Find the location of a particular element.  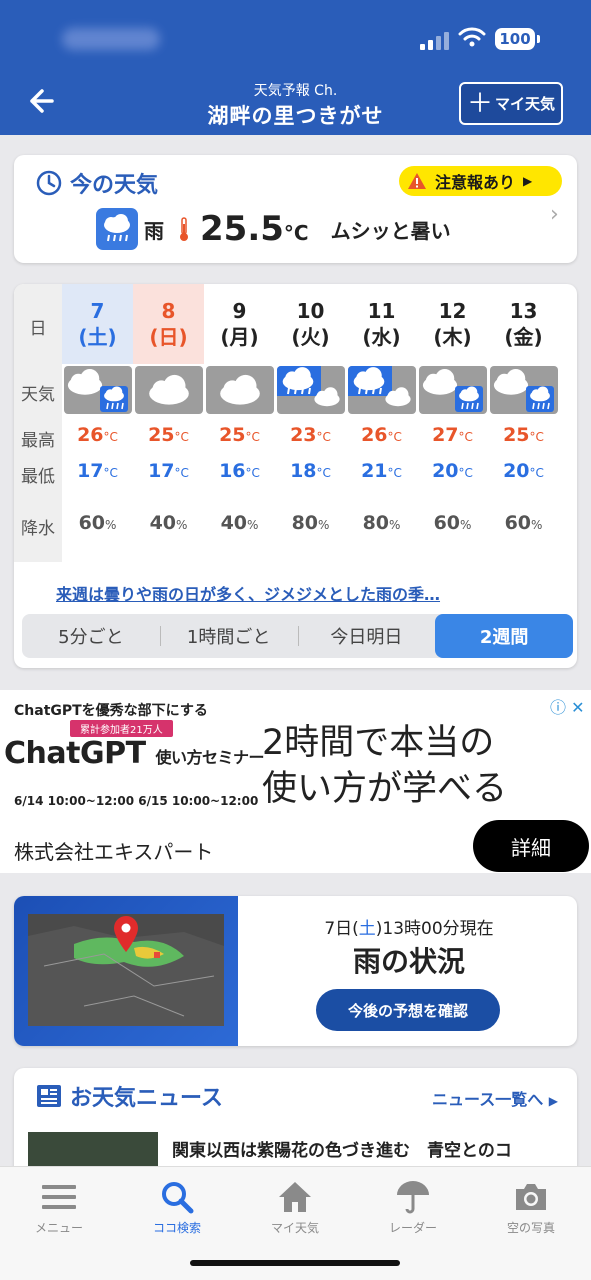

cloudy-icon is located at coordinates (240, 390).